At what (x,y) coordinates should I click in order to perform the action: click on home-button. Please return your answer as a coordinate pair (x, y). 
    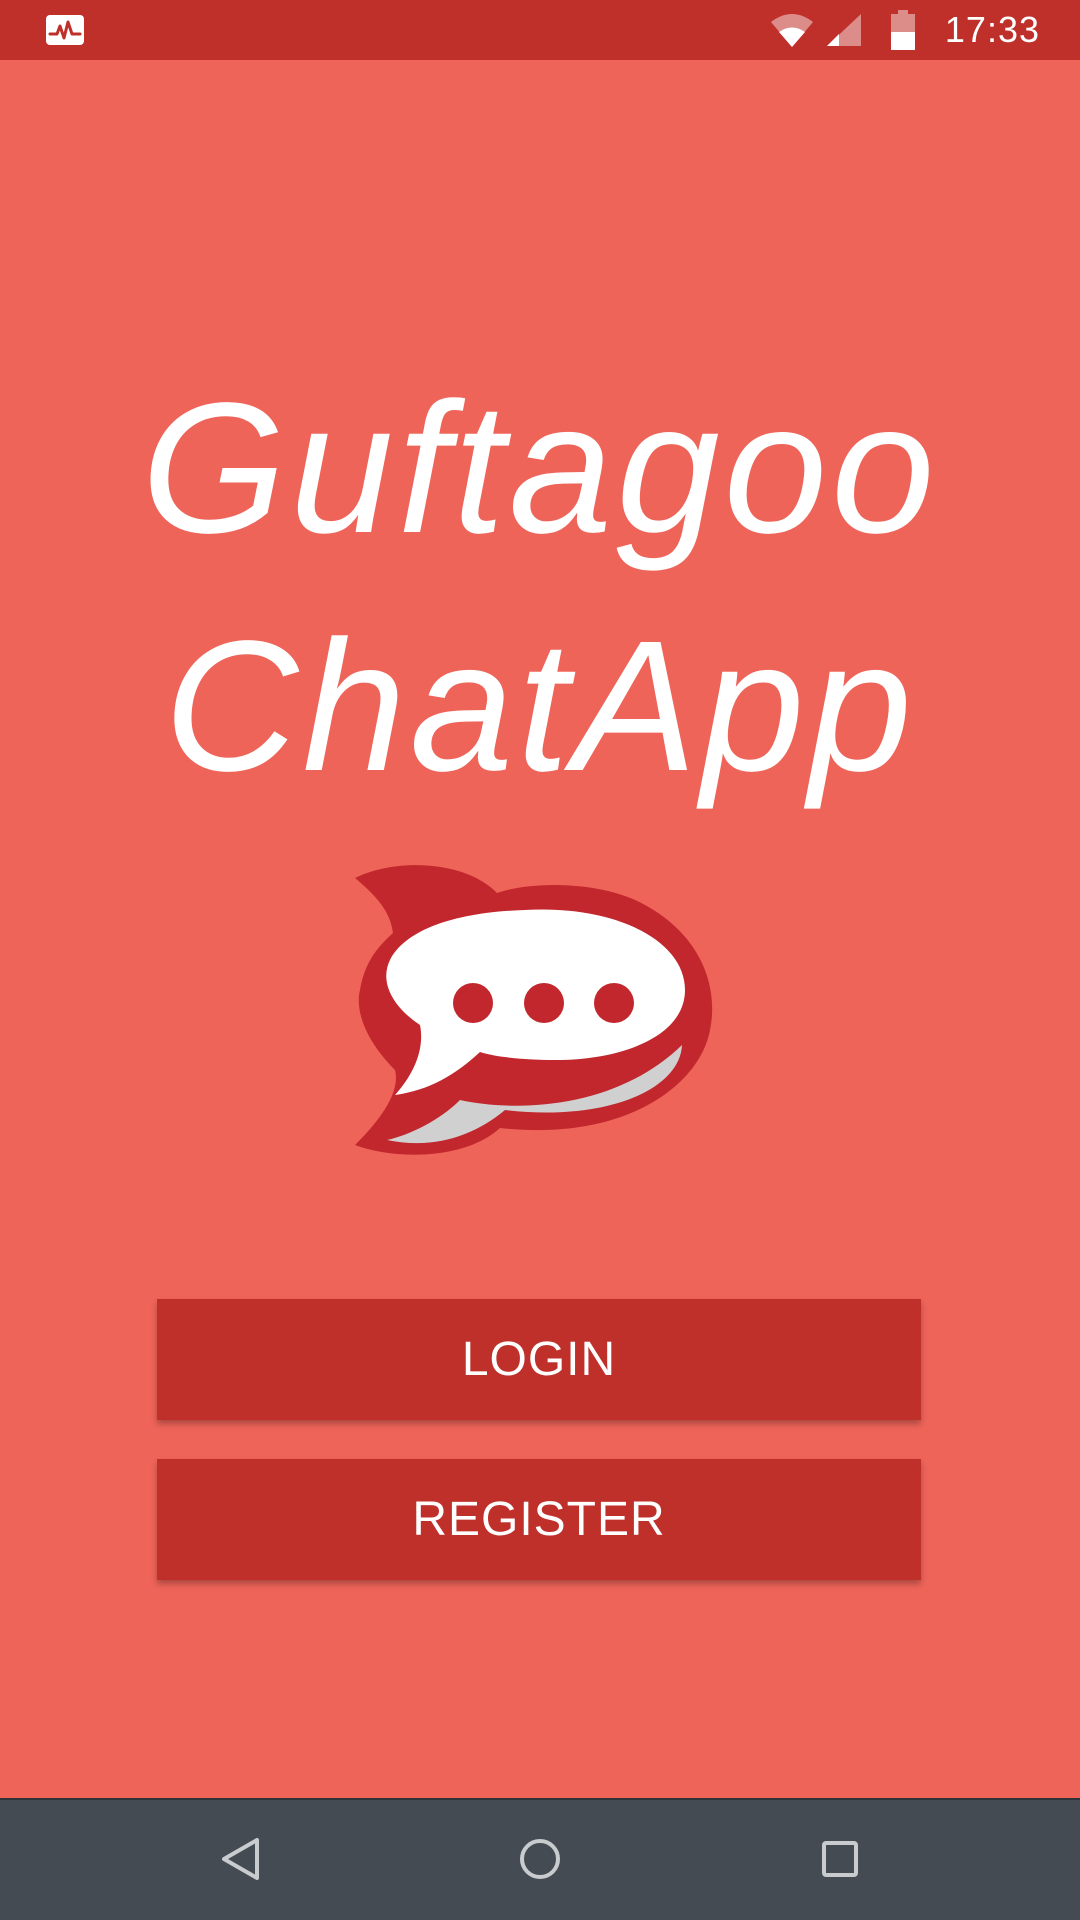
    Looking at the image, I should click on (540, 1859).